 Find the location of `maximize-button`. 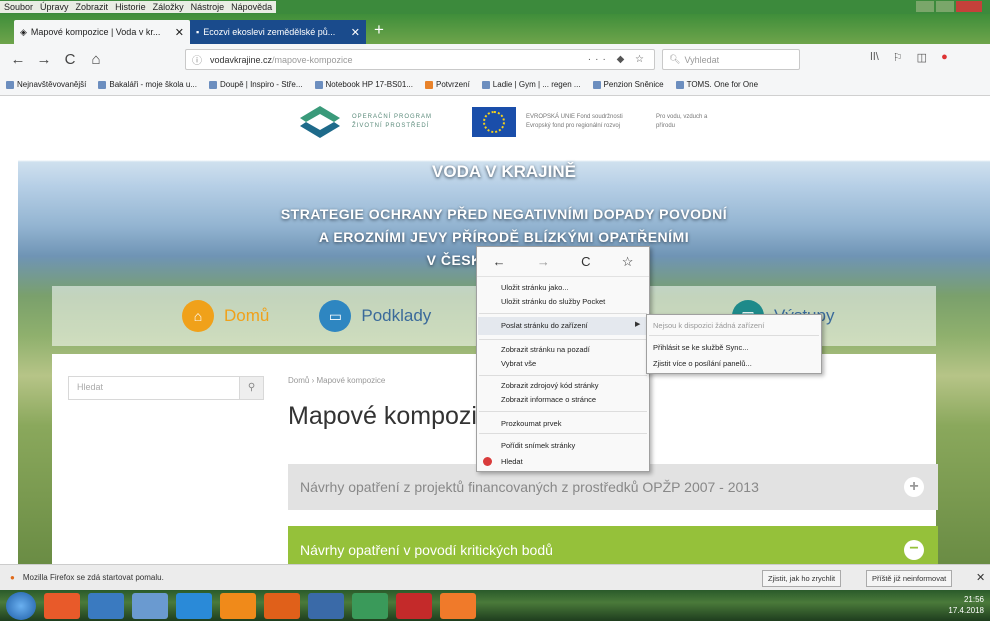

maximize-button is located at coordinates (945, 6).